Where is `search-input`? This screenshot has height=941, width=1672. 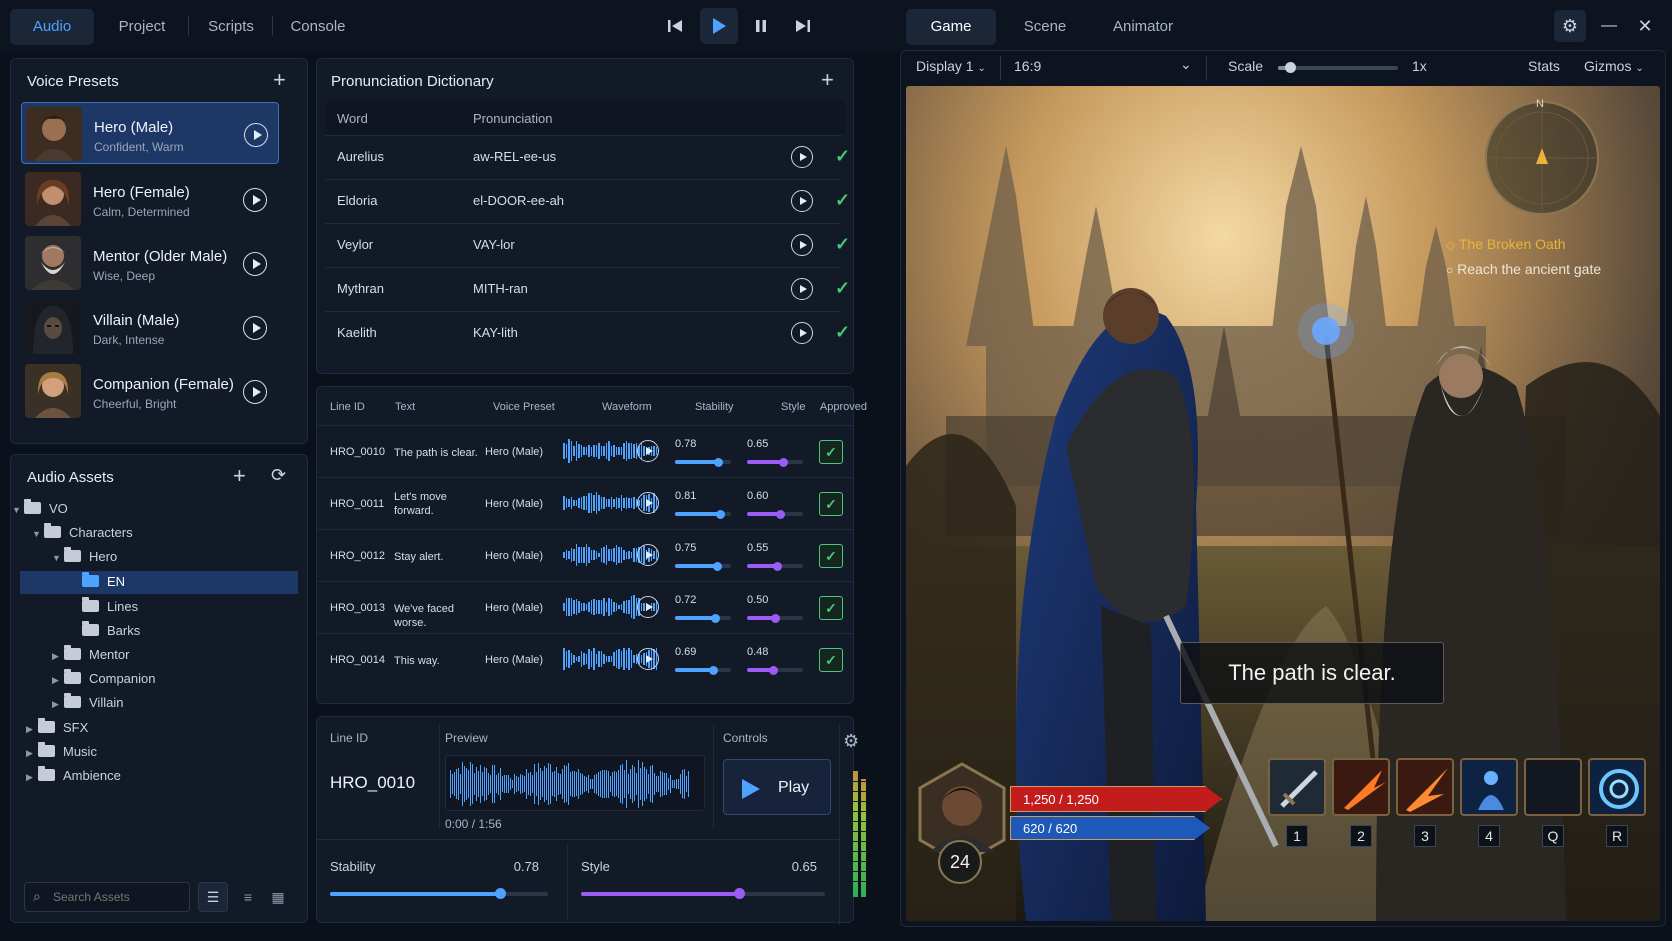
search-input is located at coordinates (118, 897).